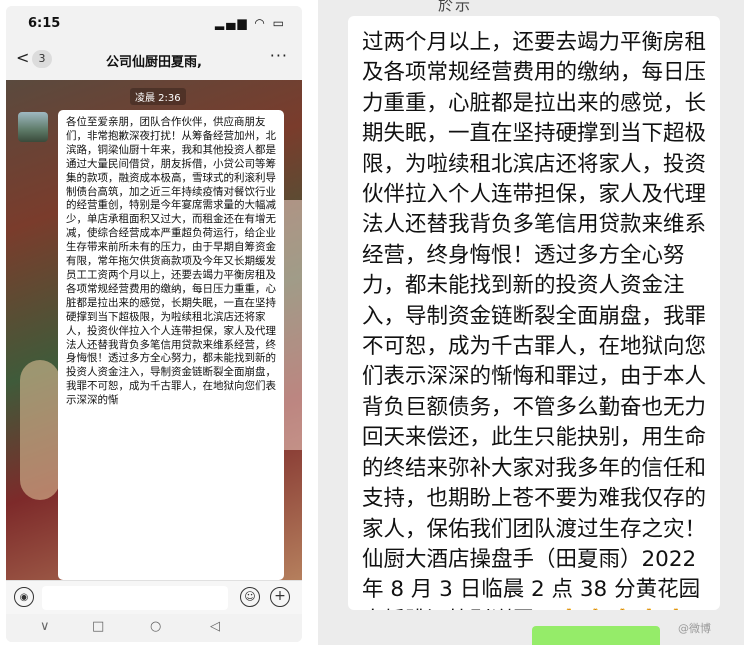 The height and width of the screenshot is (645, 750). I want to click on signal-wifi-battery-icon: ▂▄▆ ◠ ▭, so click(250, 23).